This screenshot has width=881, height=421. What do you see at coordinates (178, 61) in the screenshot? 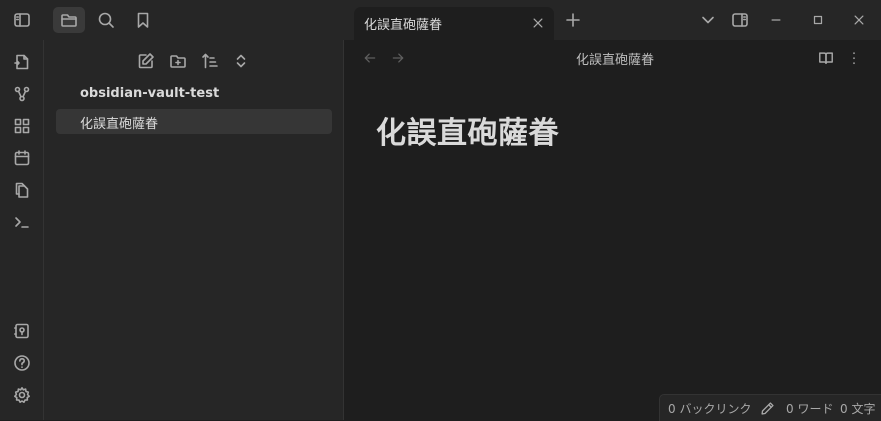
I see `new-folder-icon` at bounding box center [178, 61].